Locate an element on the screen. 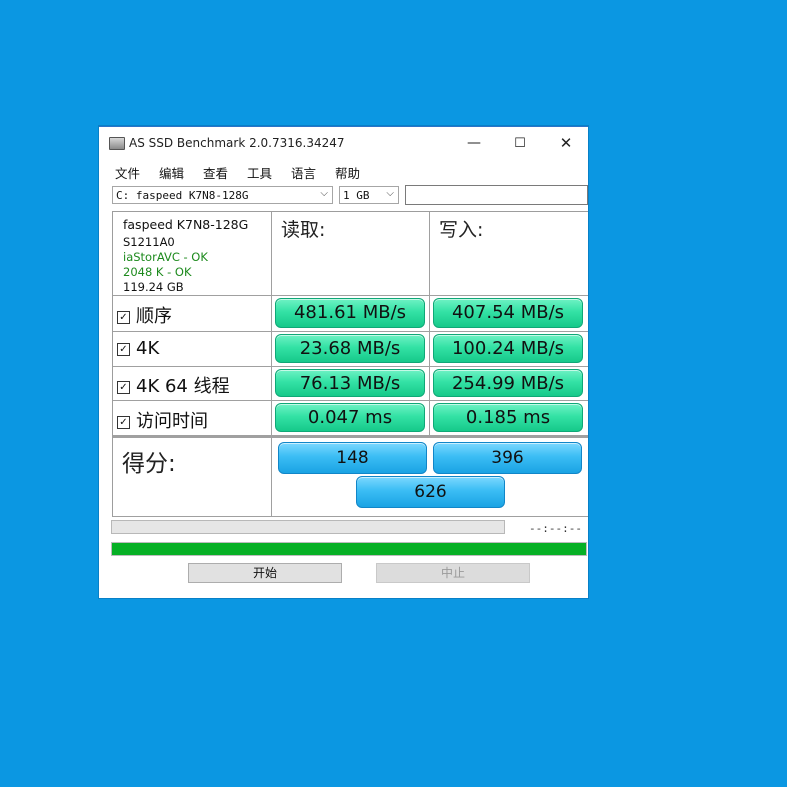 This screenshot has height=787, width=787. drive-select-value: C: faspeed K7N8-128G is located at coordinates (182, 195).